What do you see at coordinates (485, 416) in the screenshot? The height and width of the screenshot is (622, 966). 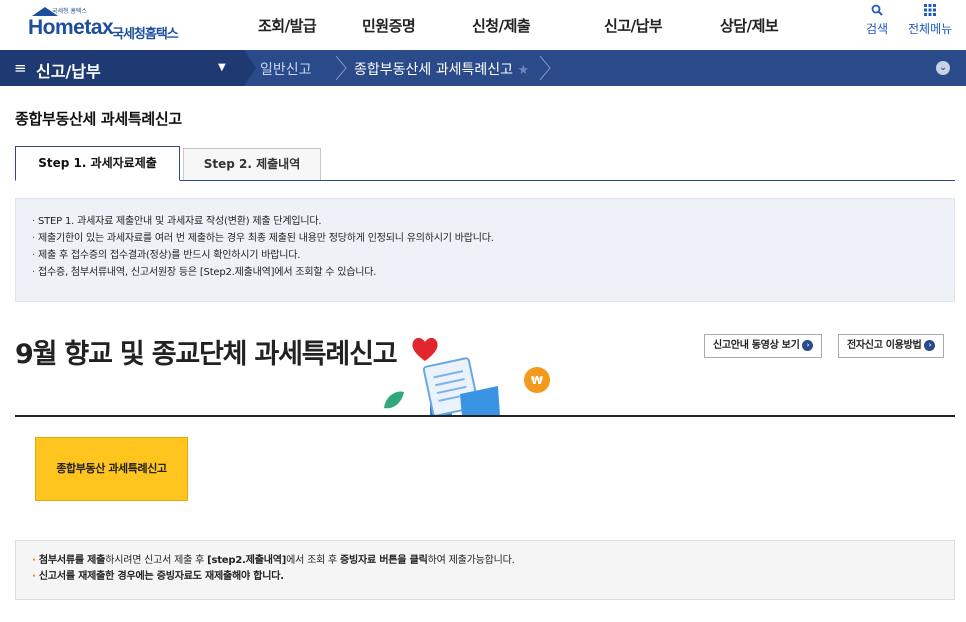 I see `banner-divider` at bounding box center [485, 416].